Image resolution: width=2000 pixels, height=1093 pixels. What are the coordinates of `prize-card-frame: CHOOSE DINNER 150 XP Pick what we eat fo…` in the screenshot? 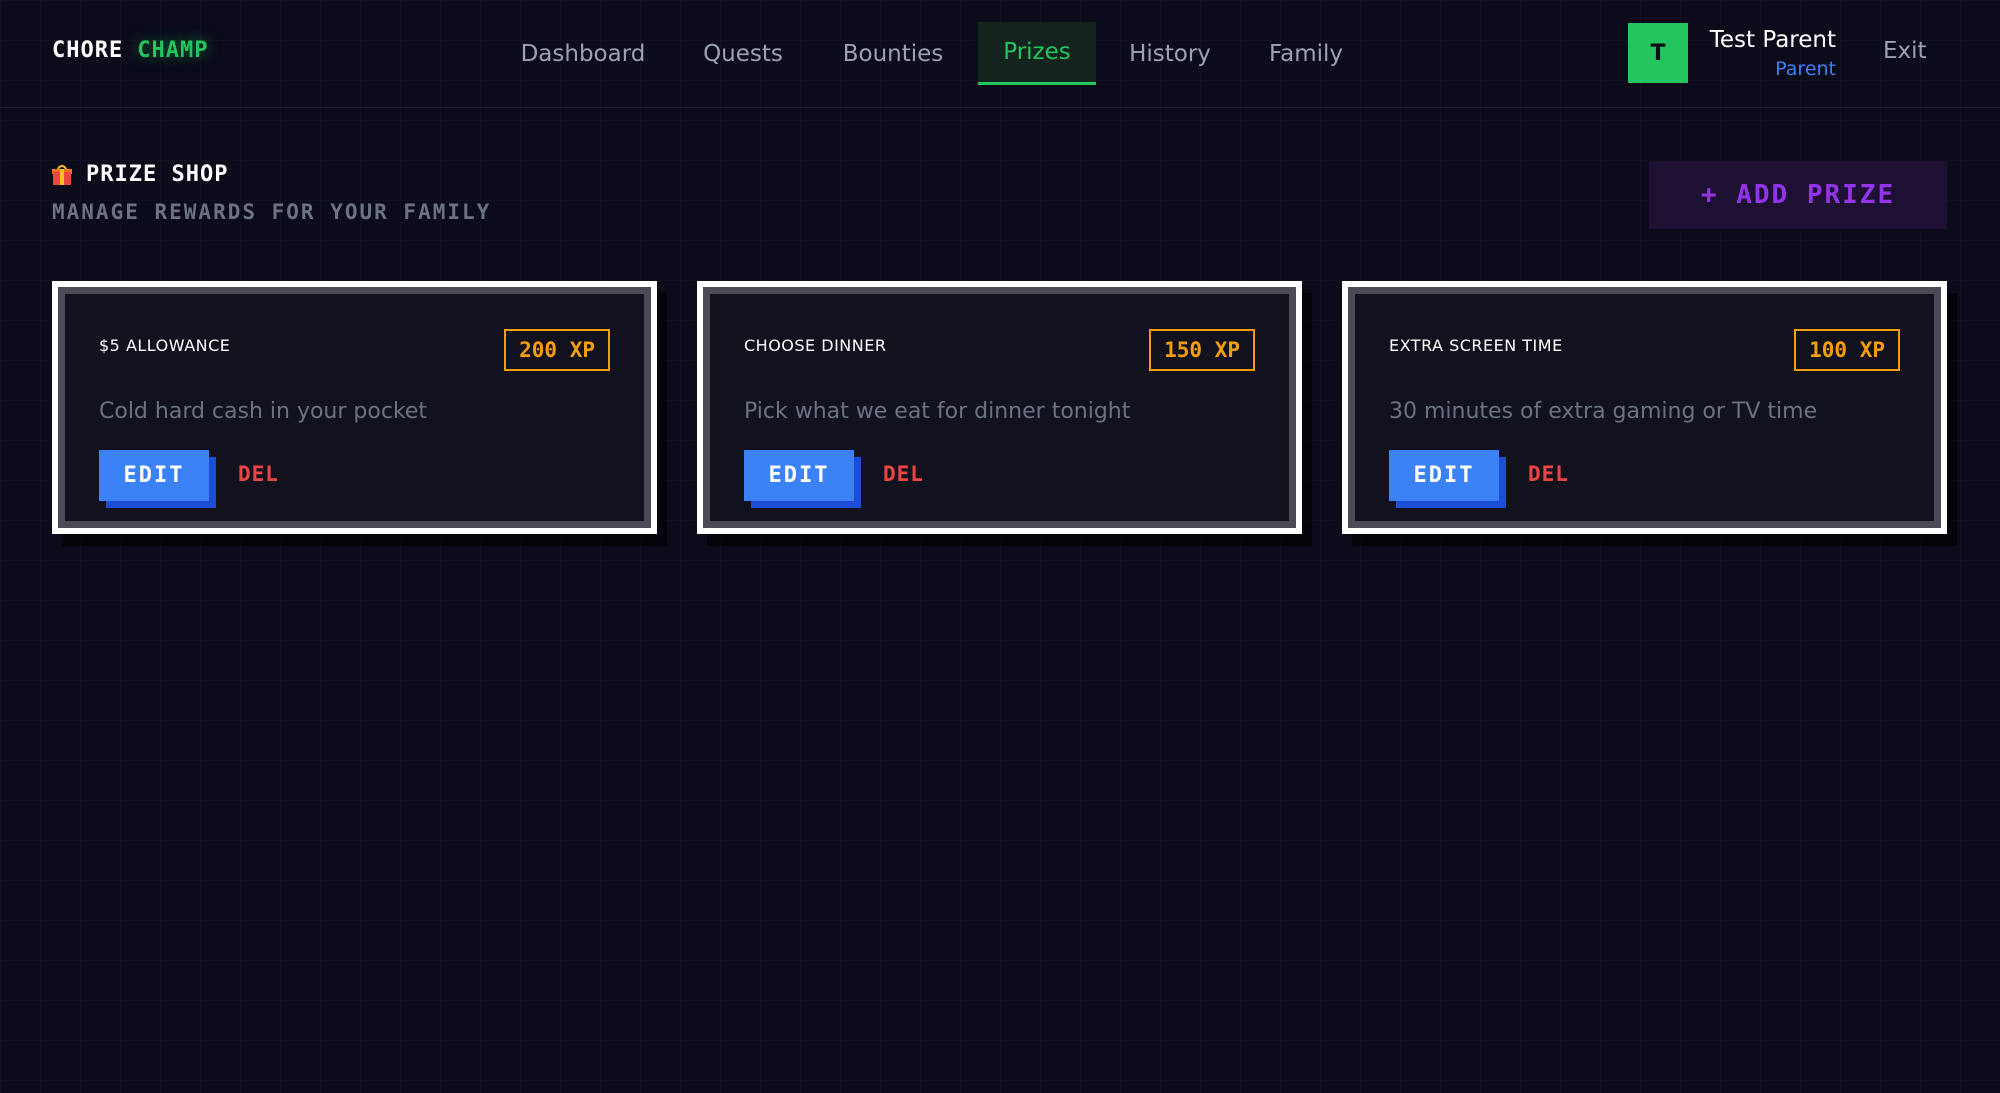 It's located at (999, 407).